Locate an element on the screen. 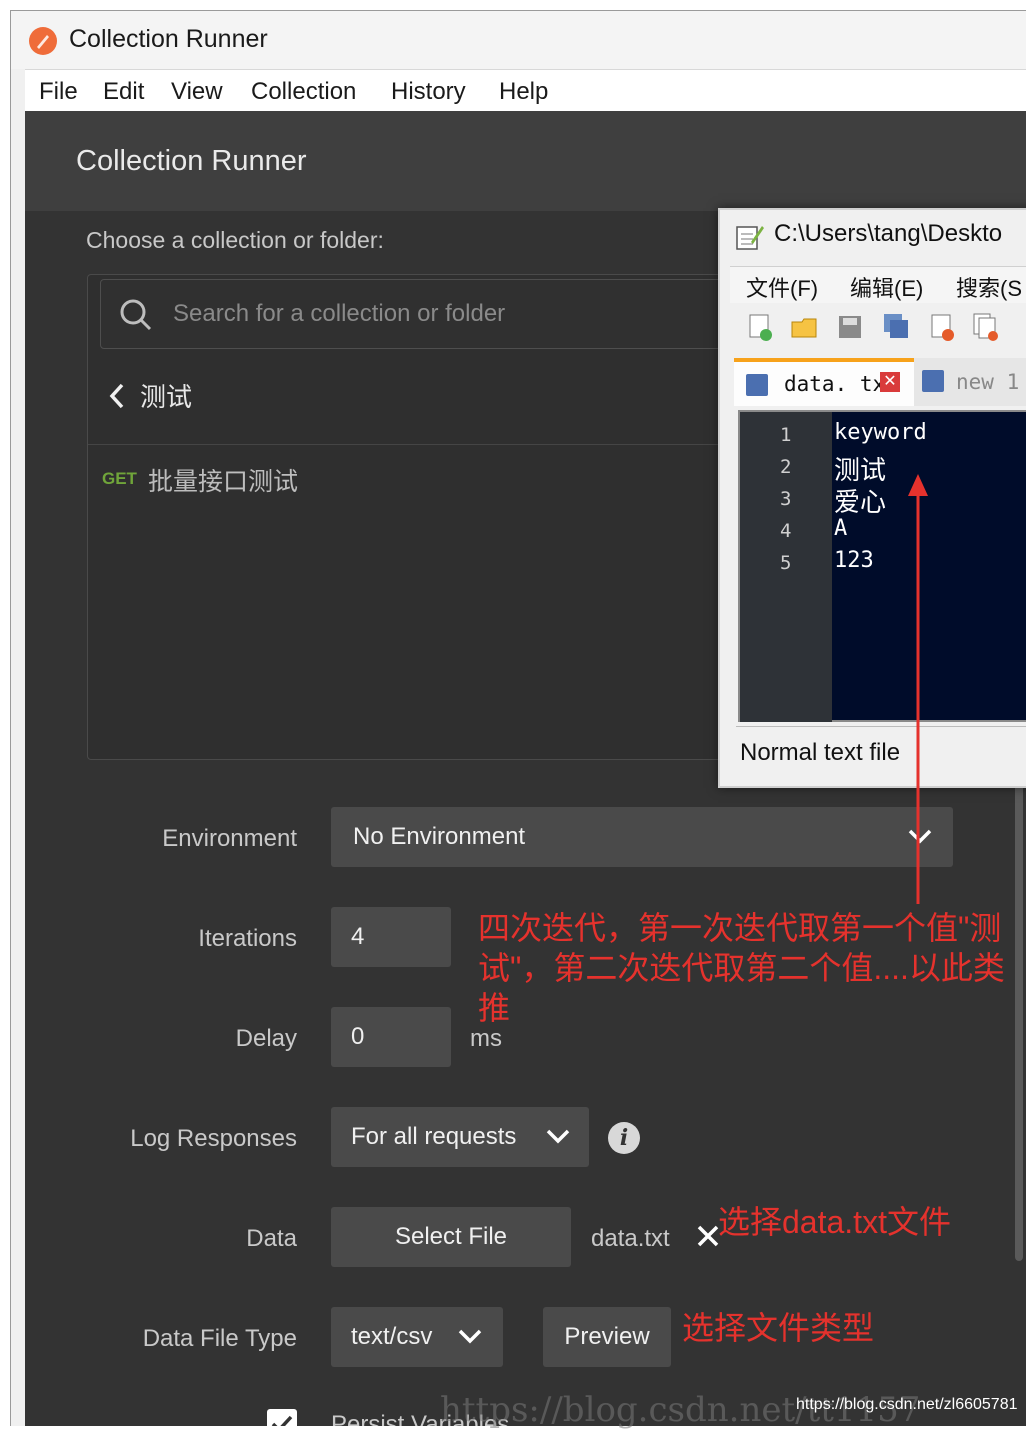  open-folder-icon is located at coordinates (804, 327).